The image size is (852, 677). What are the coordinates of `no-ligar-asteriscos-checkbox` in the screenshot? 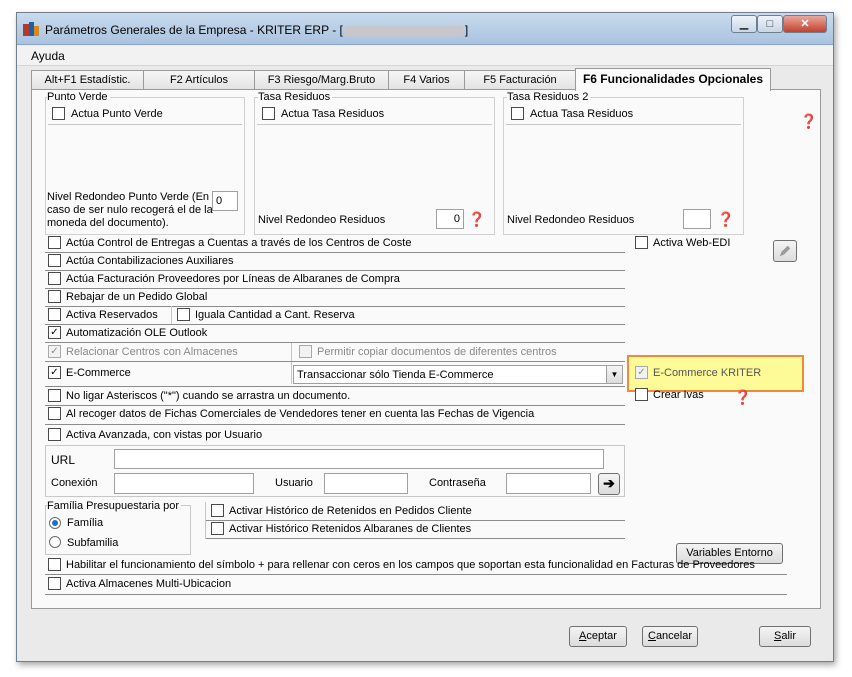 It's located at (54, 395).